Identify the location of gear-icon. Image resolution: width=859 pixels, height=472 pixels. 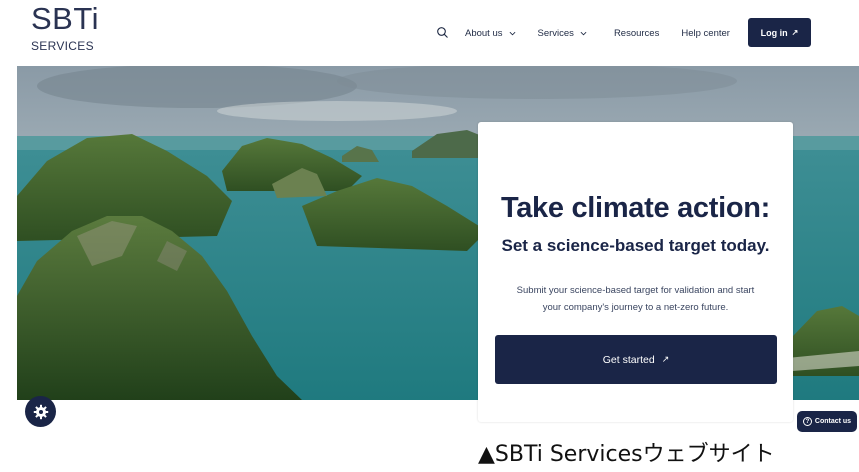
(40, 411).